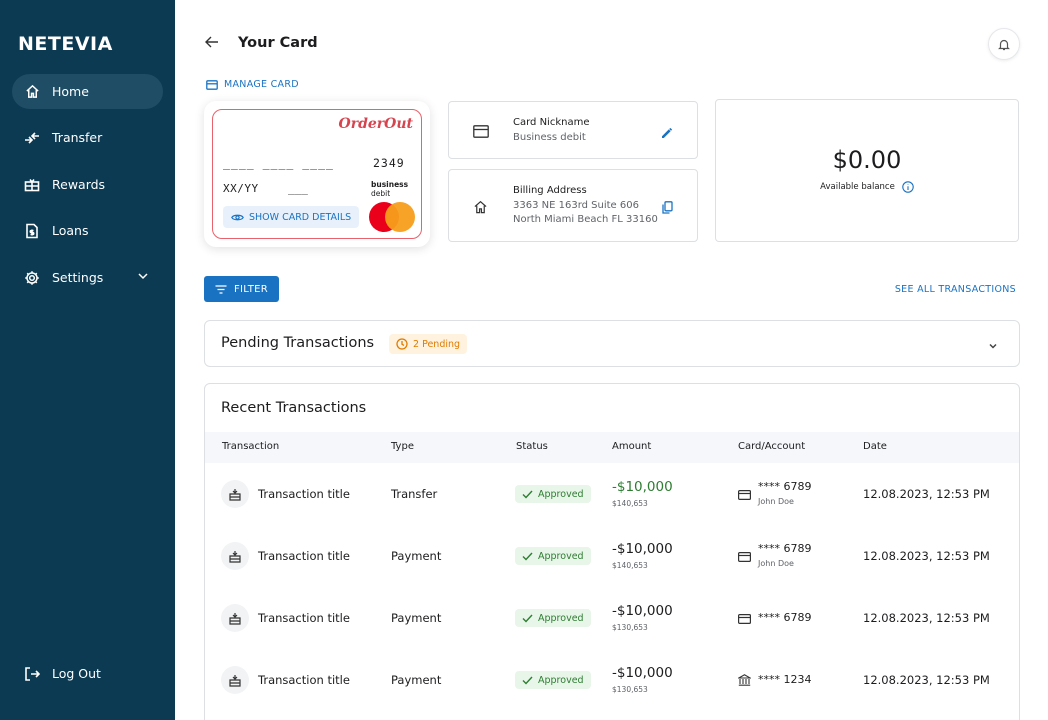 The width and height of the screenshot is (1048, 720). I want to click on nickname-value: Business debit, so click(549, 137).